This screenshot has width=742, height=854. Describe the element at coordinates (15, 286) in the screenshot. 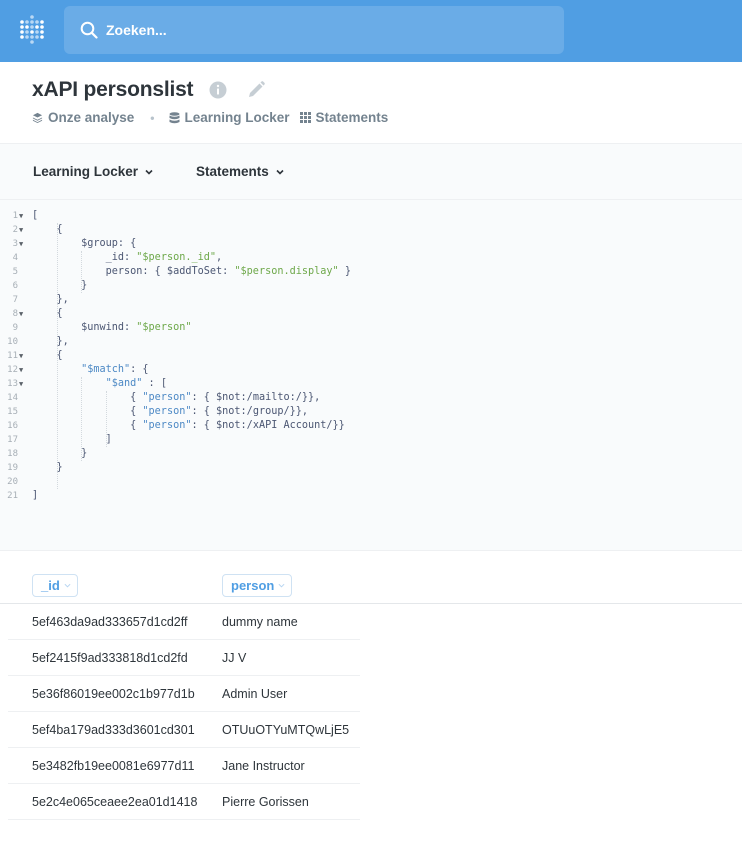

I see `line-number: 6` at that location.